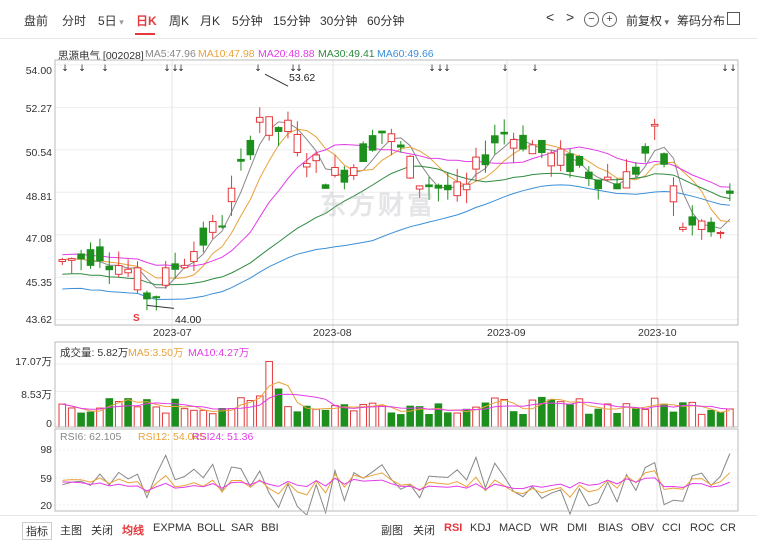 This screenshot has height=543, width=757. Describe the element at coordinates (378, 515) in the screenshot. I see `bottom-divider` at that location.